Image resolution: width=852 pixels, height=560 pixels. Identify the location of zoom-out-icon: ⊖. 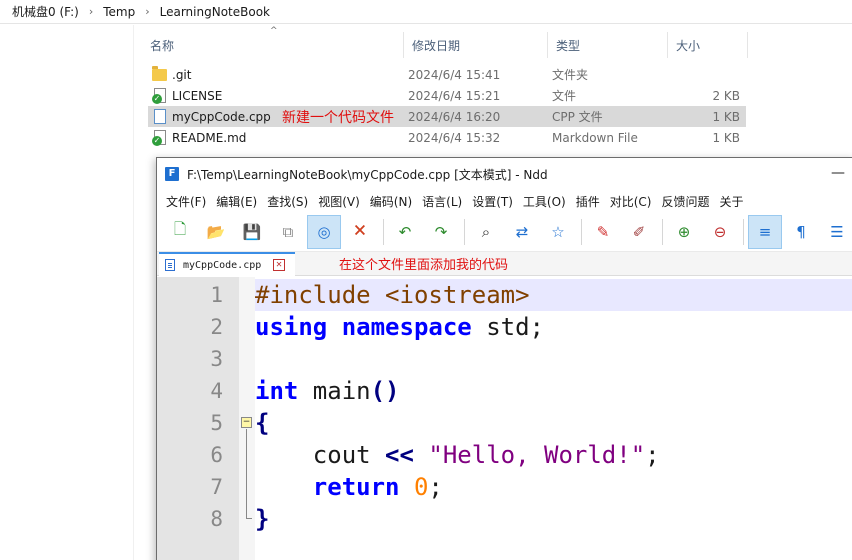
(720, 232).